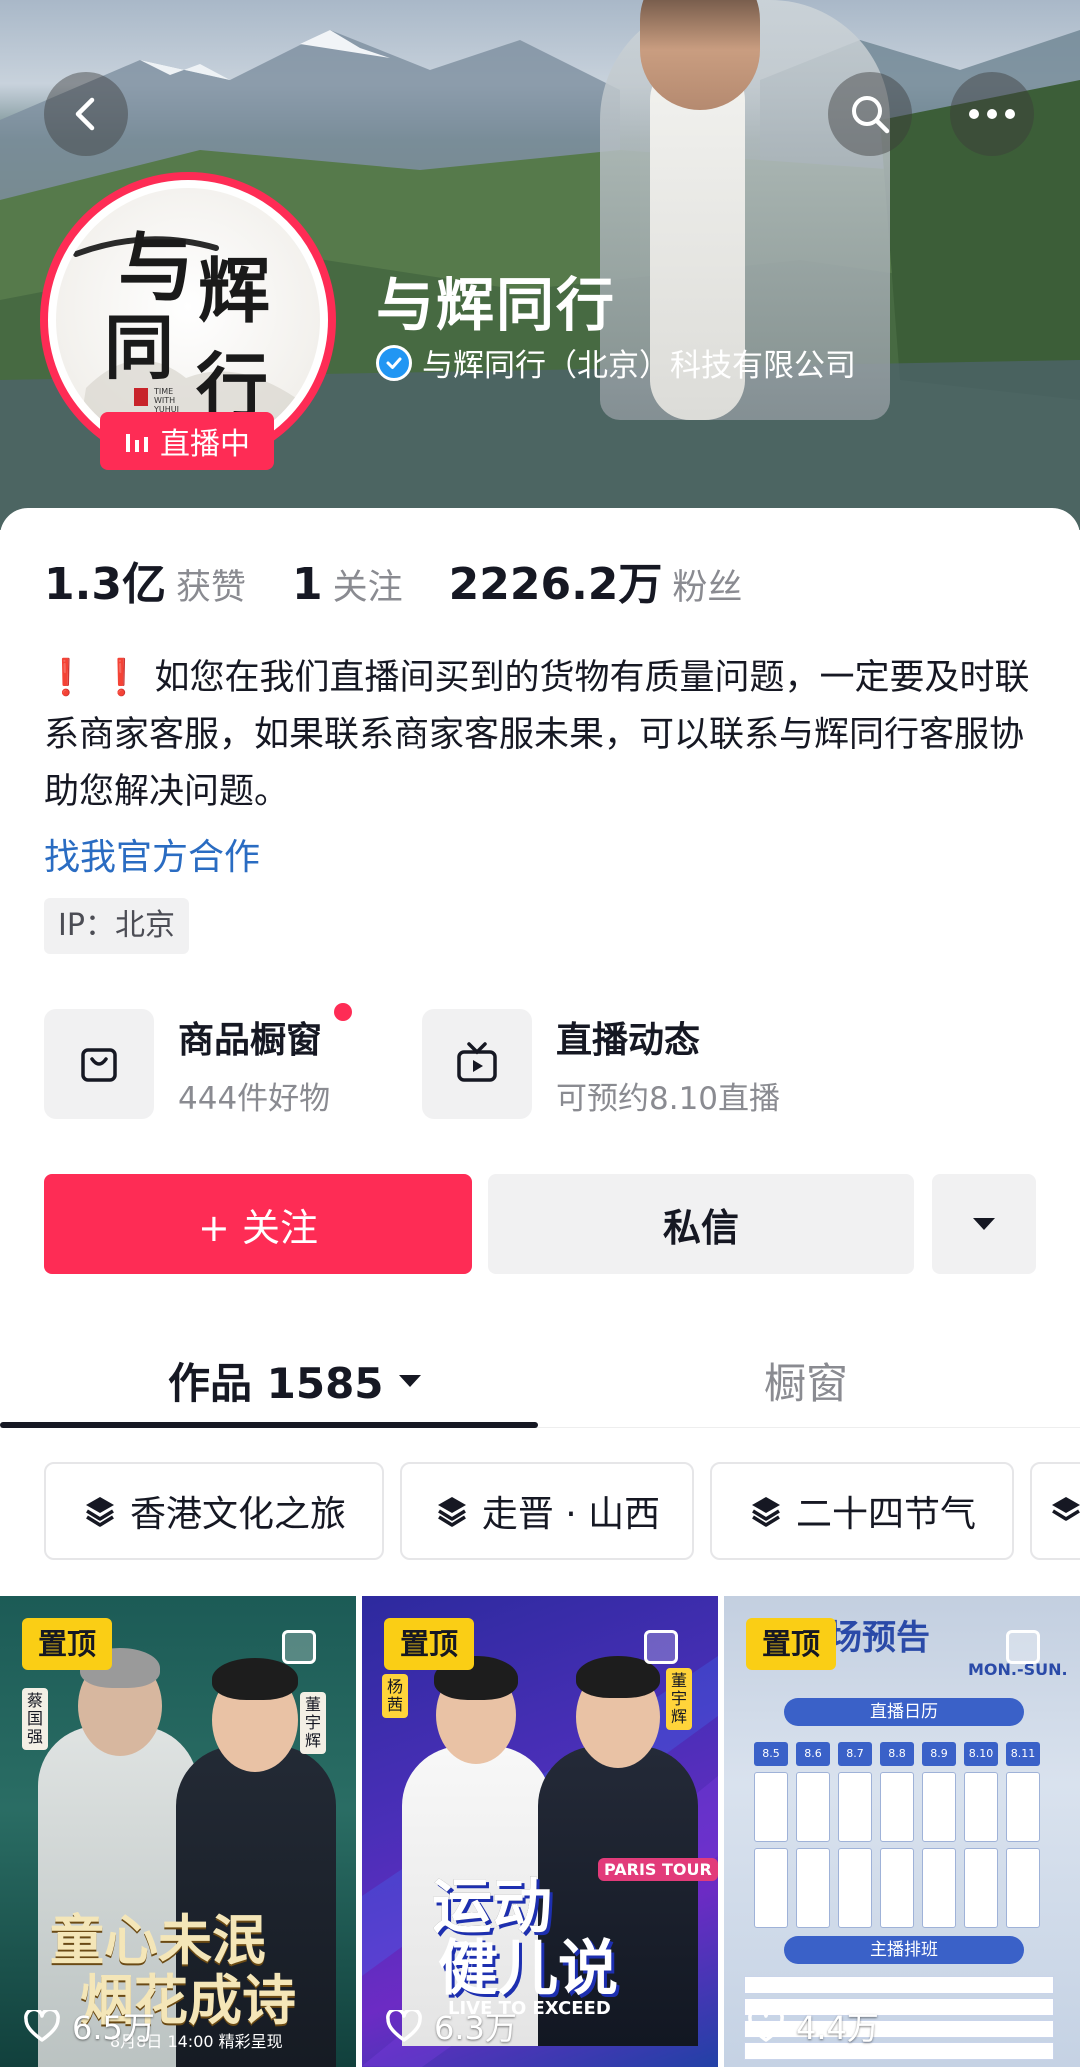 The image size is (1080, 2067). I want to click on official-cooperation-link: 找我官方合作, so click(152, 854).